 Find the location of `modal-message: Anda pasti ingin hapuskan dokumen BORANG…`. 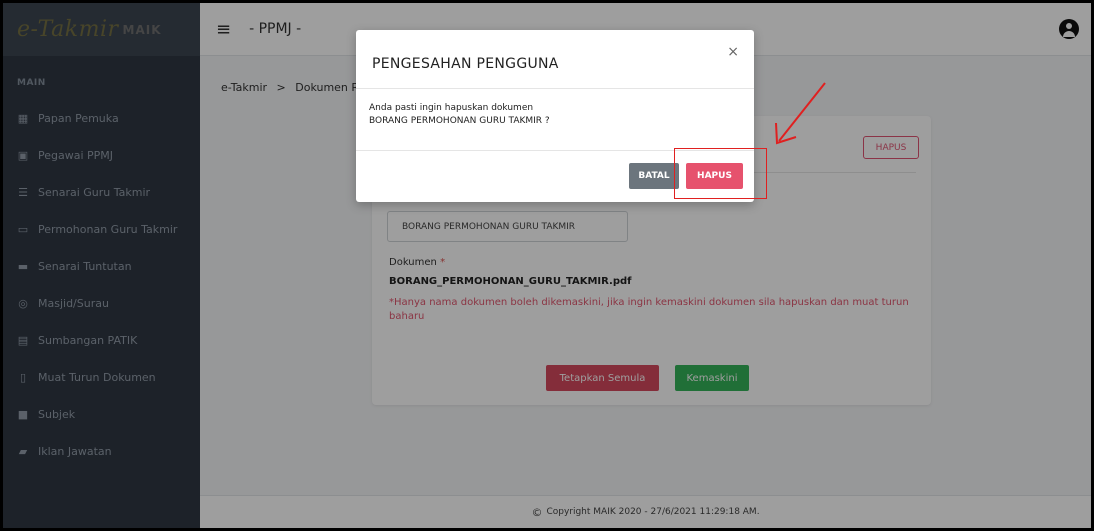

modal-message: Anda pasti ingin hapuskan dokumen BORANG… is located at coordinates (459, 115).